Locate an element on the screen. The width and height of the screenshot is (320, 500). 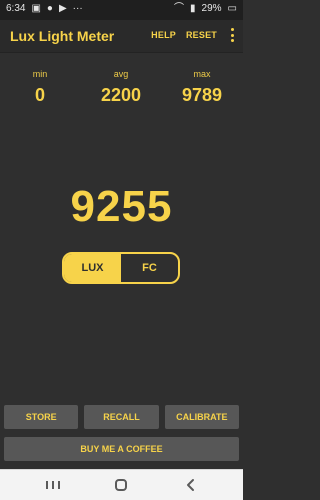
clock-time: 6:34 is located at coordinates (16, 8).